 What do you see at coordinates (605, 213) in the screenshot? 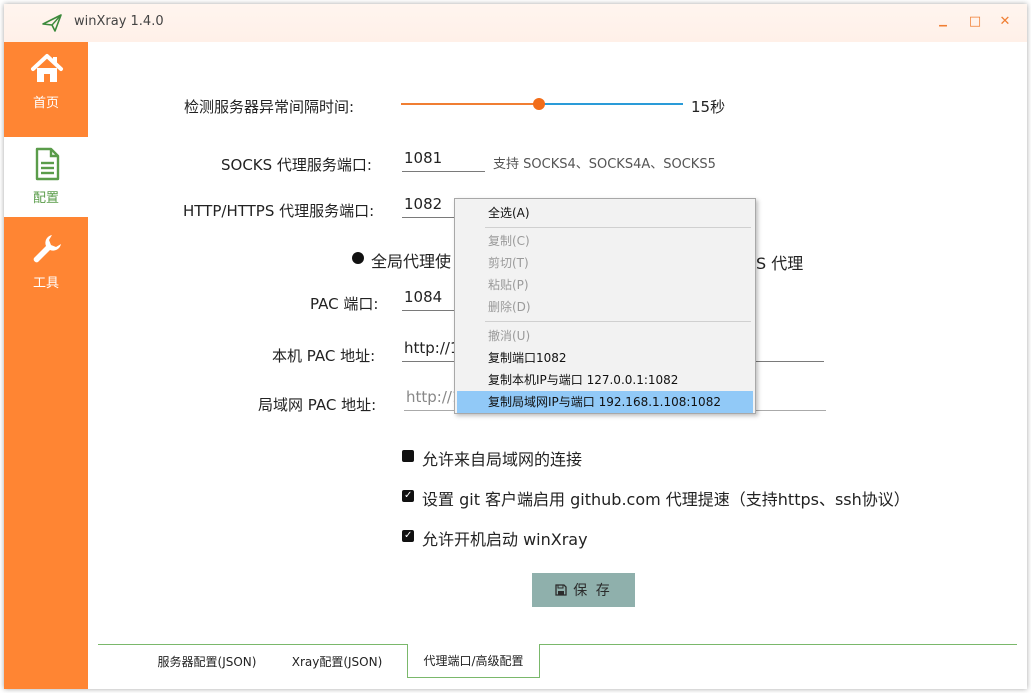
I see `menu-item-select-all: 全选(A)` at bounding box center [605, 213].